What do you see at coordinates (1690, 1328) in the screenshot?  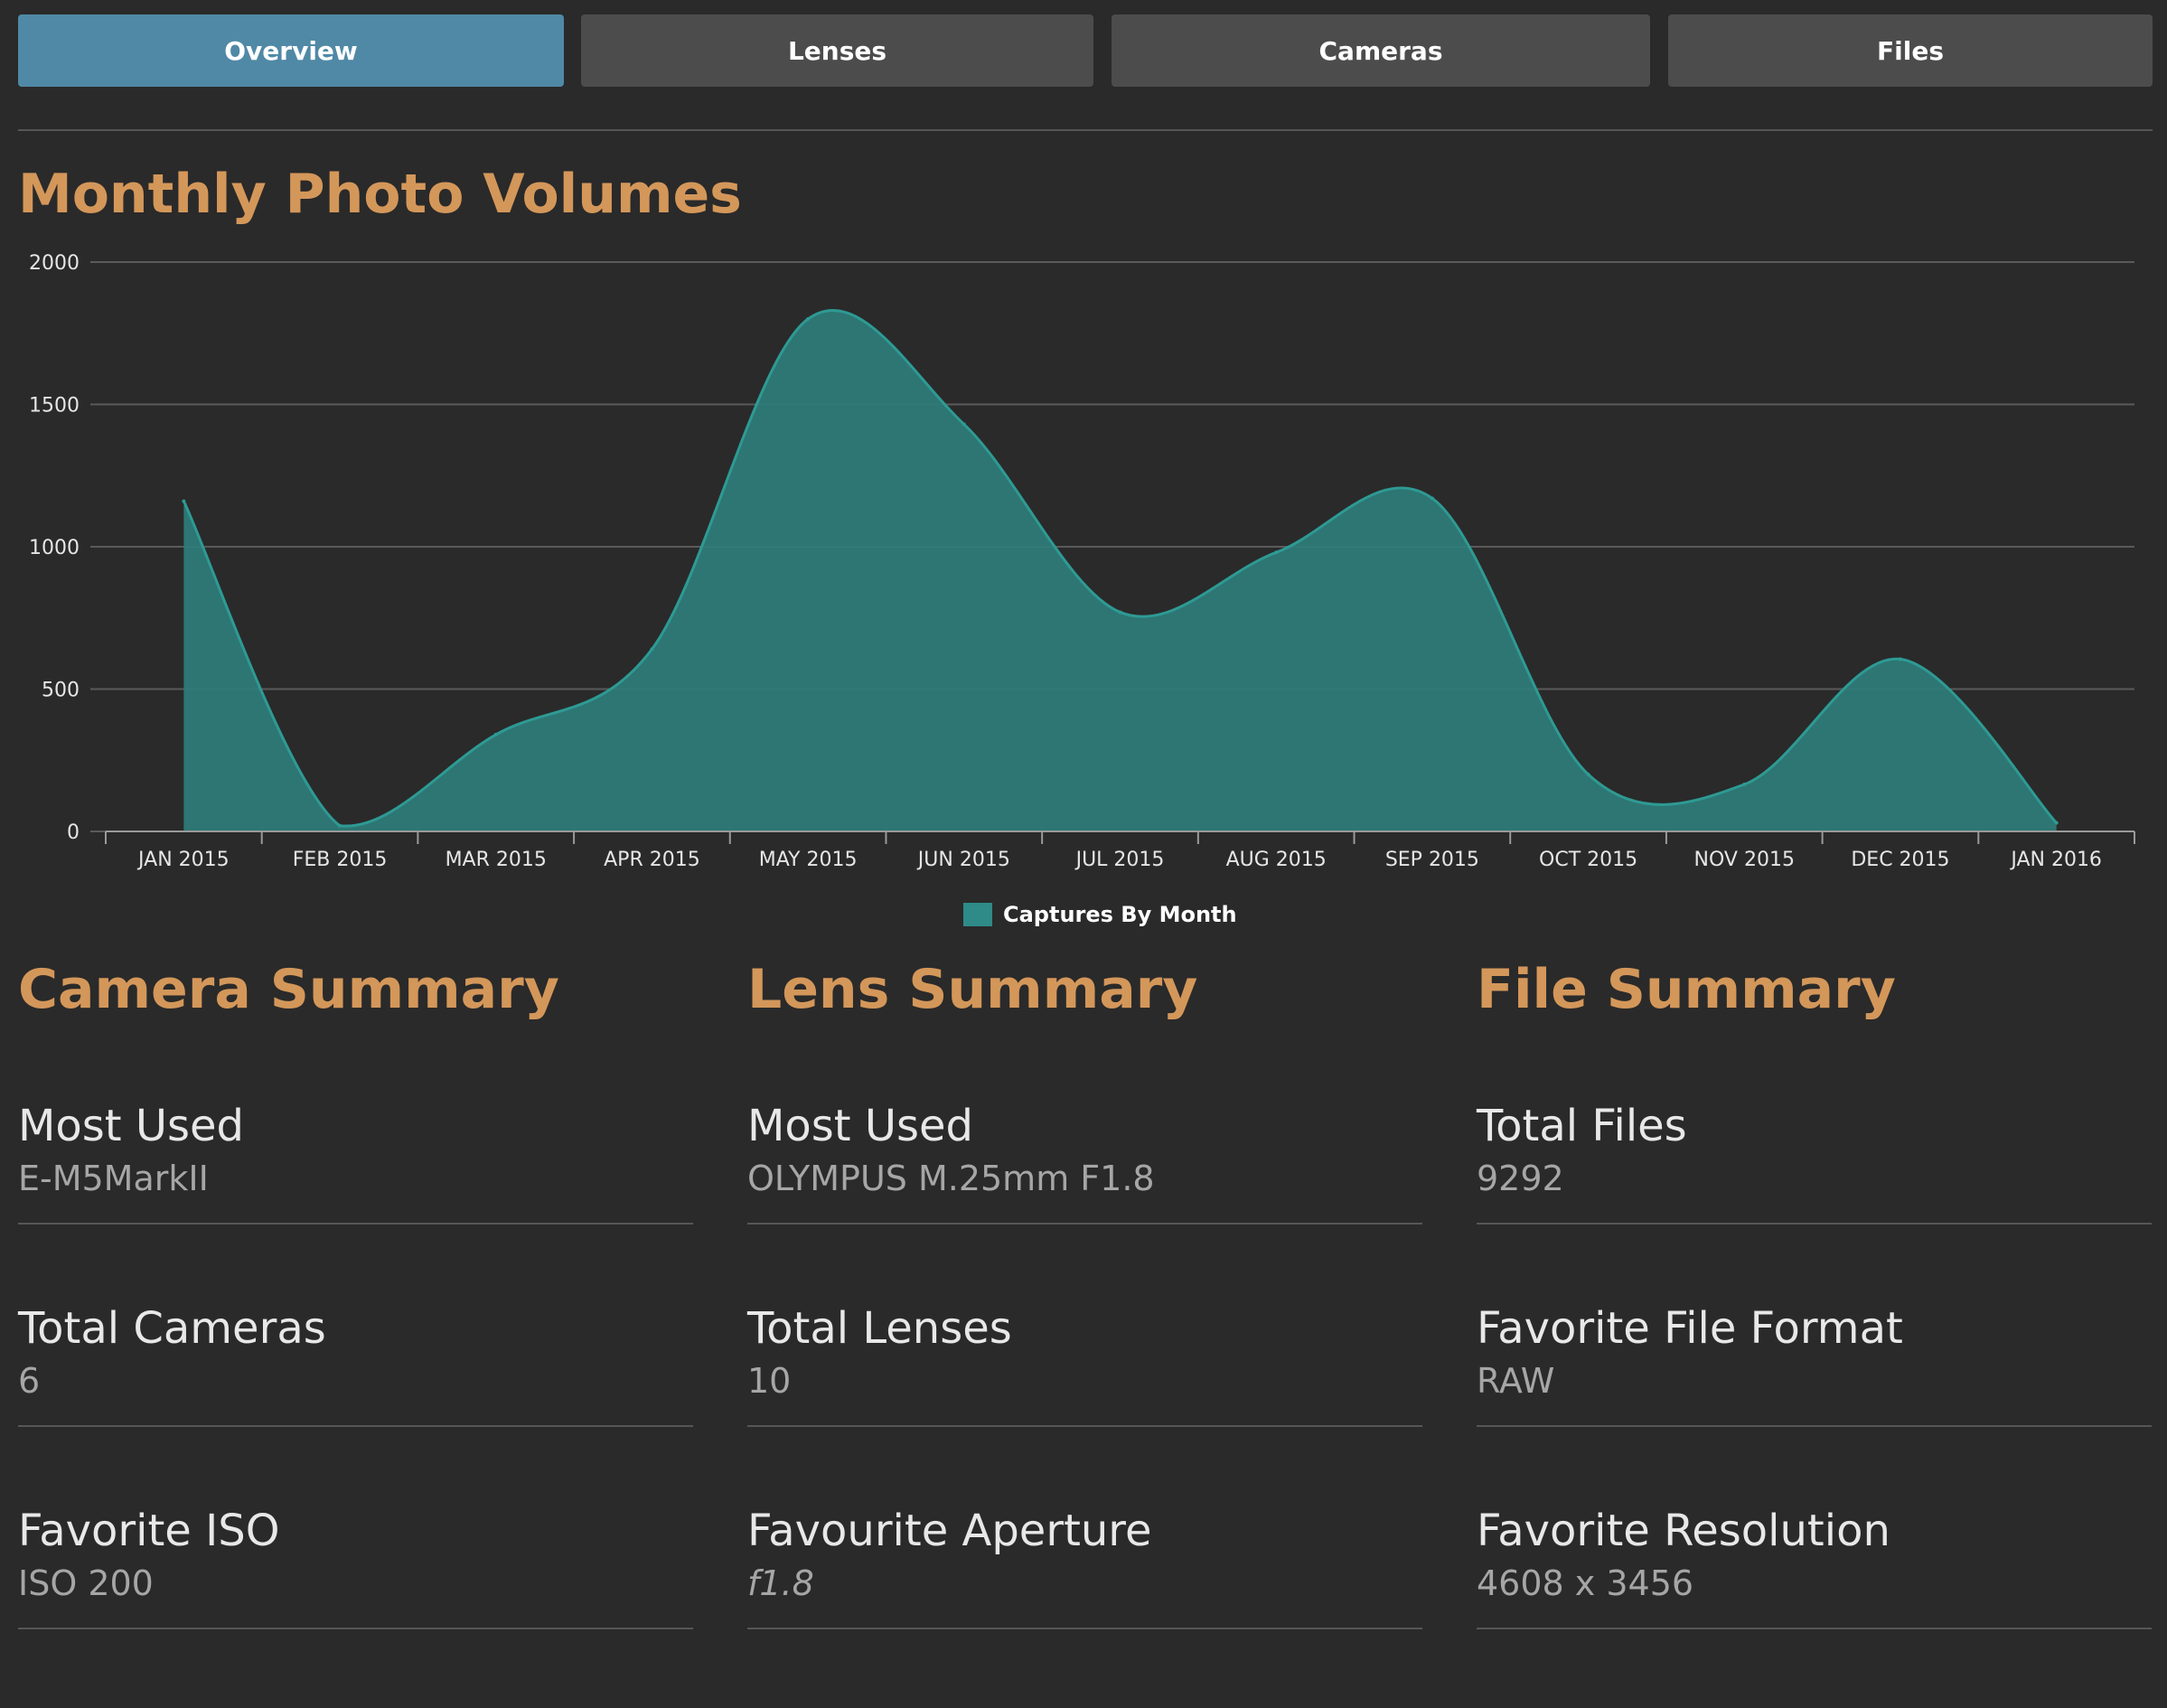 I see `stat-label: Favorite File Format` at bounding box center [1690, 1328].